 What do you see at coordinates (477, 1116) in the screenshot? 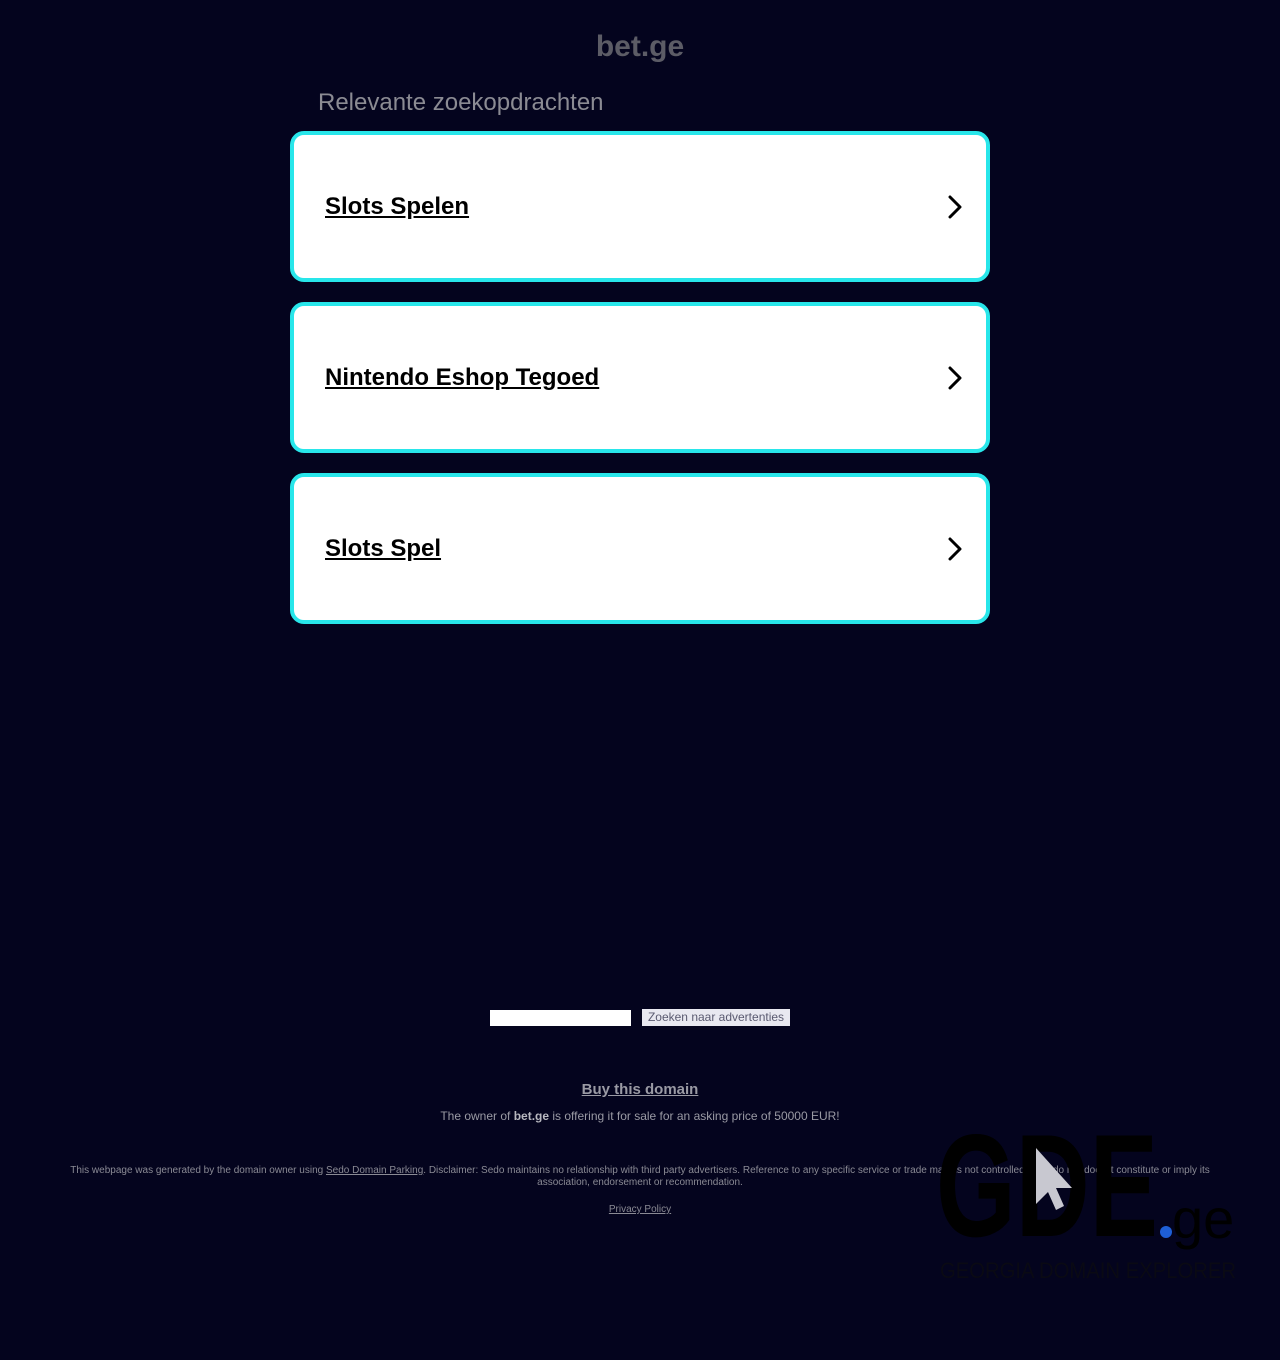
I see `sale-prefix: The owner of` at bounding box center [477, 1116].